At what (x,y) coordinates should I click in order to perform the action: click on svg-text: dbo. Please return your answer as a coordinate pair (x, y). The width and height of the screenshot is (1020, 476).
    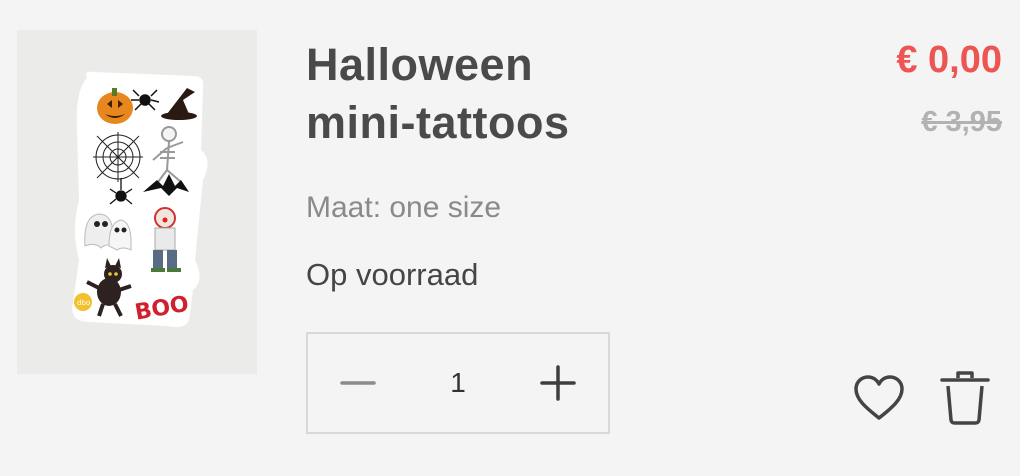
    Looking at the image, I should click on (83, 303).